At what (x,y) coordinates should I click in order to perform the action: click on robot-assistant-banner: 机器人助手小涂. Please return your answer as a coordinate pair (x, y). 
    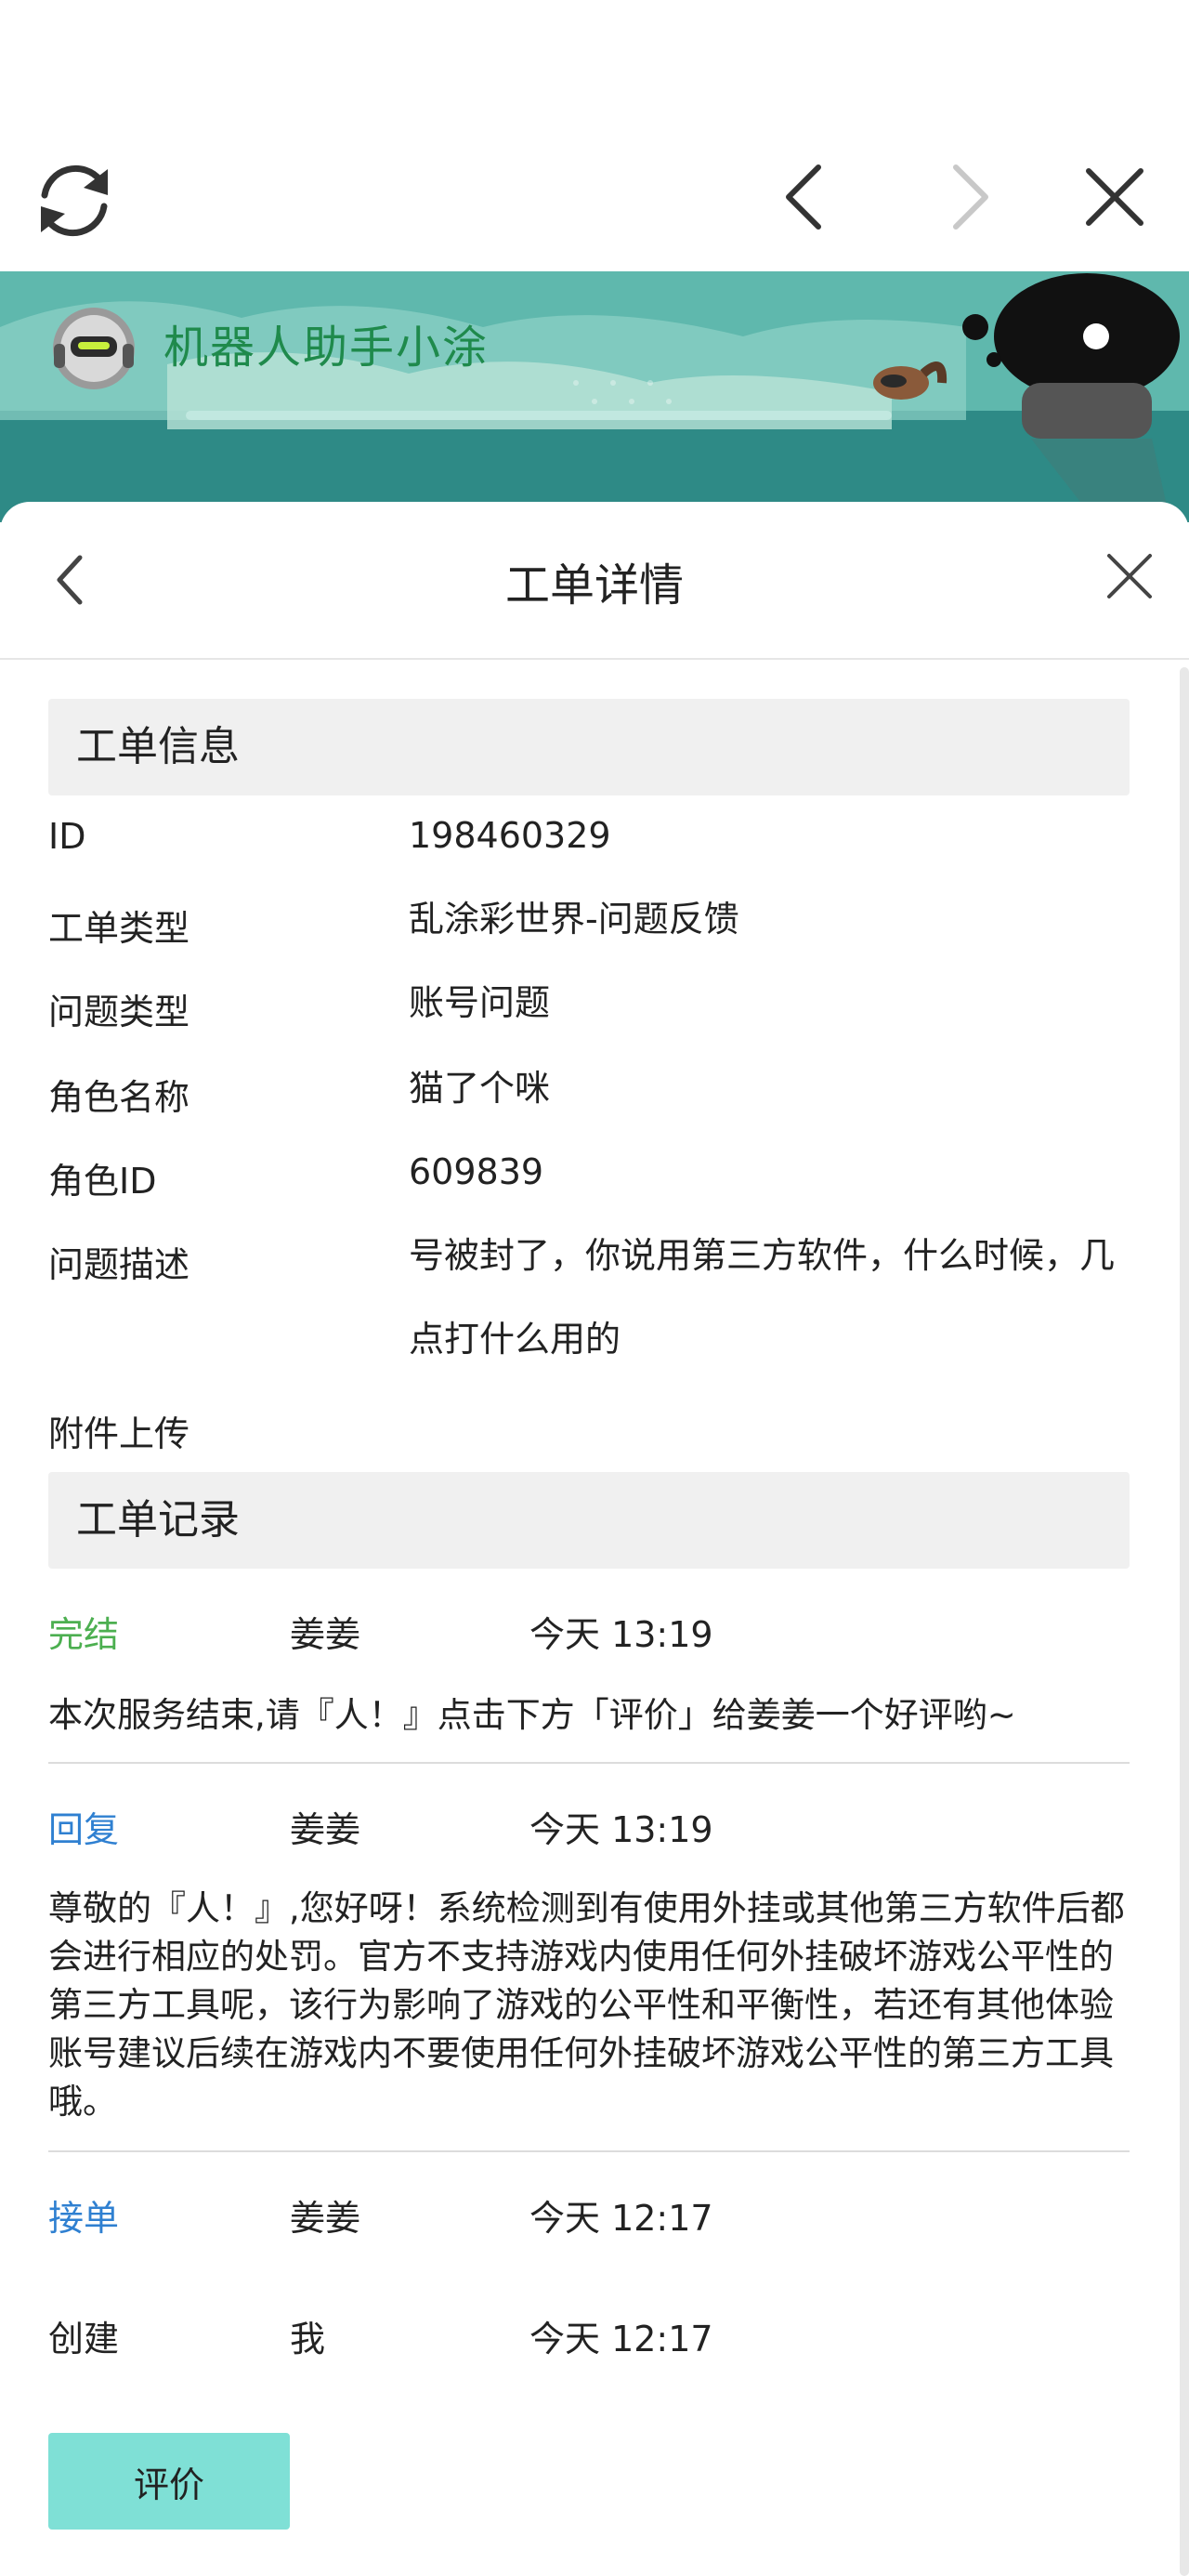
    Looking at the image, I should click on (594, 396).